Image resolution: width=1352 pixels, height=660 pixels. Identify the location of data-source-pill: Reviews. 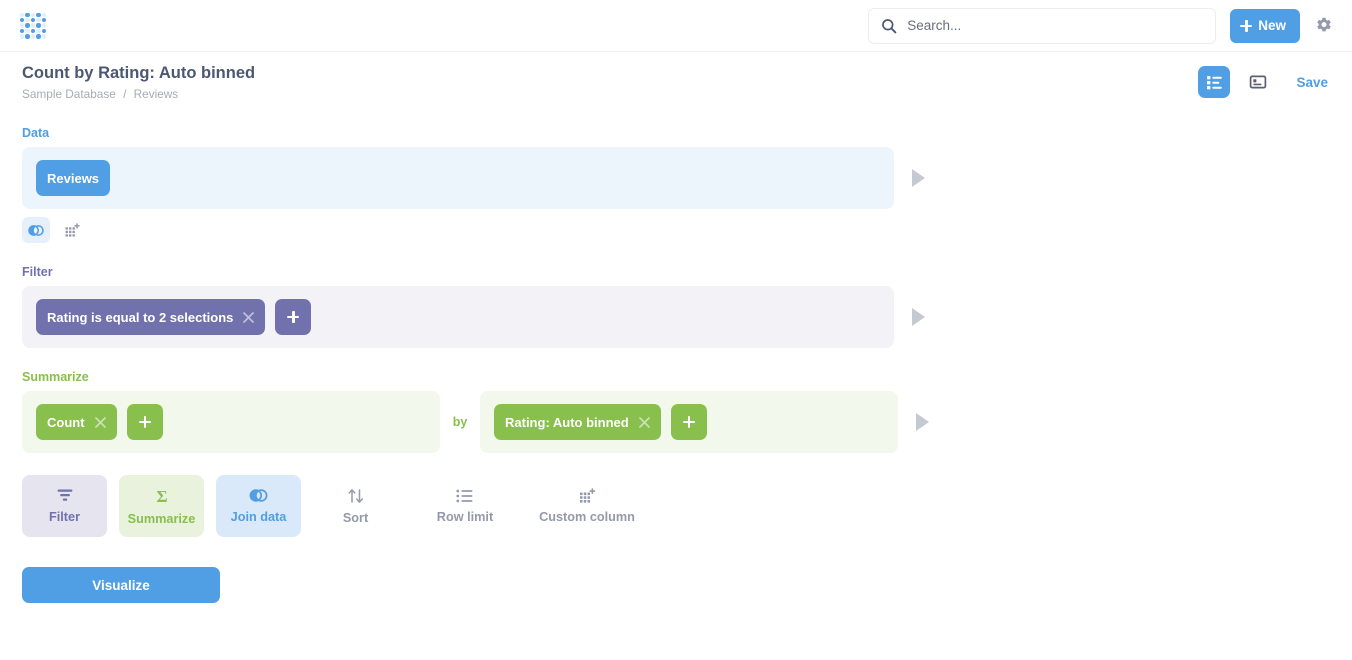
(73, 178).